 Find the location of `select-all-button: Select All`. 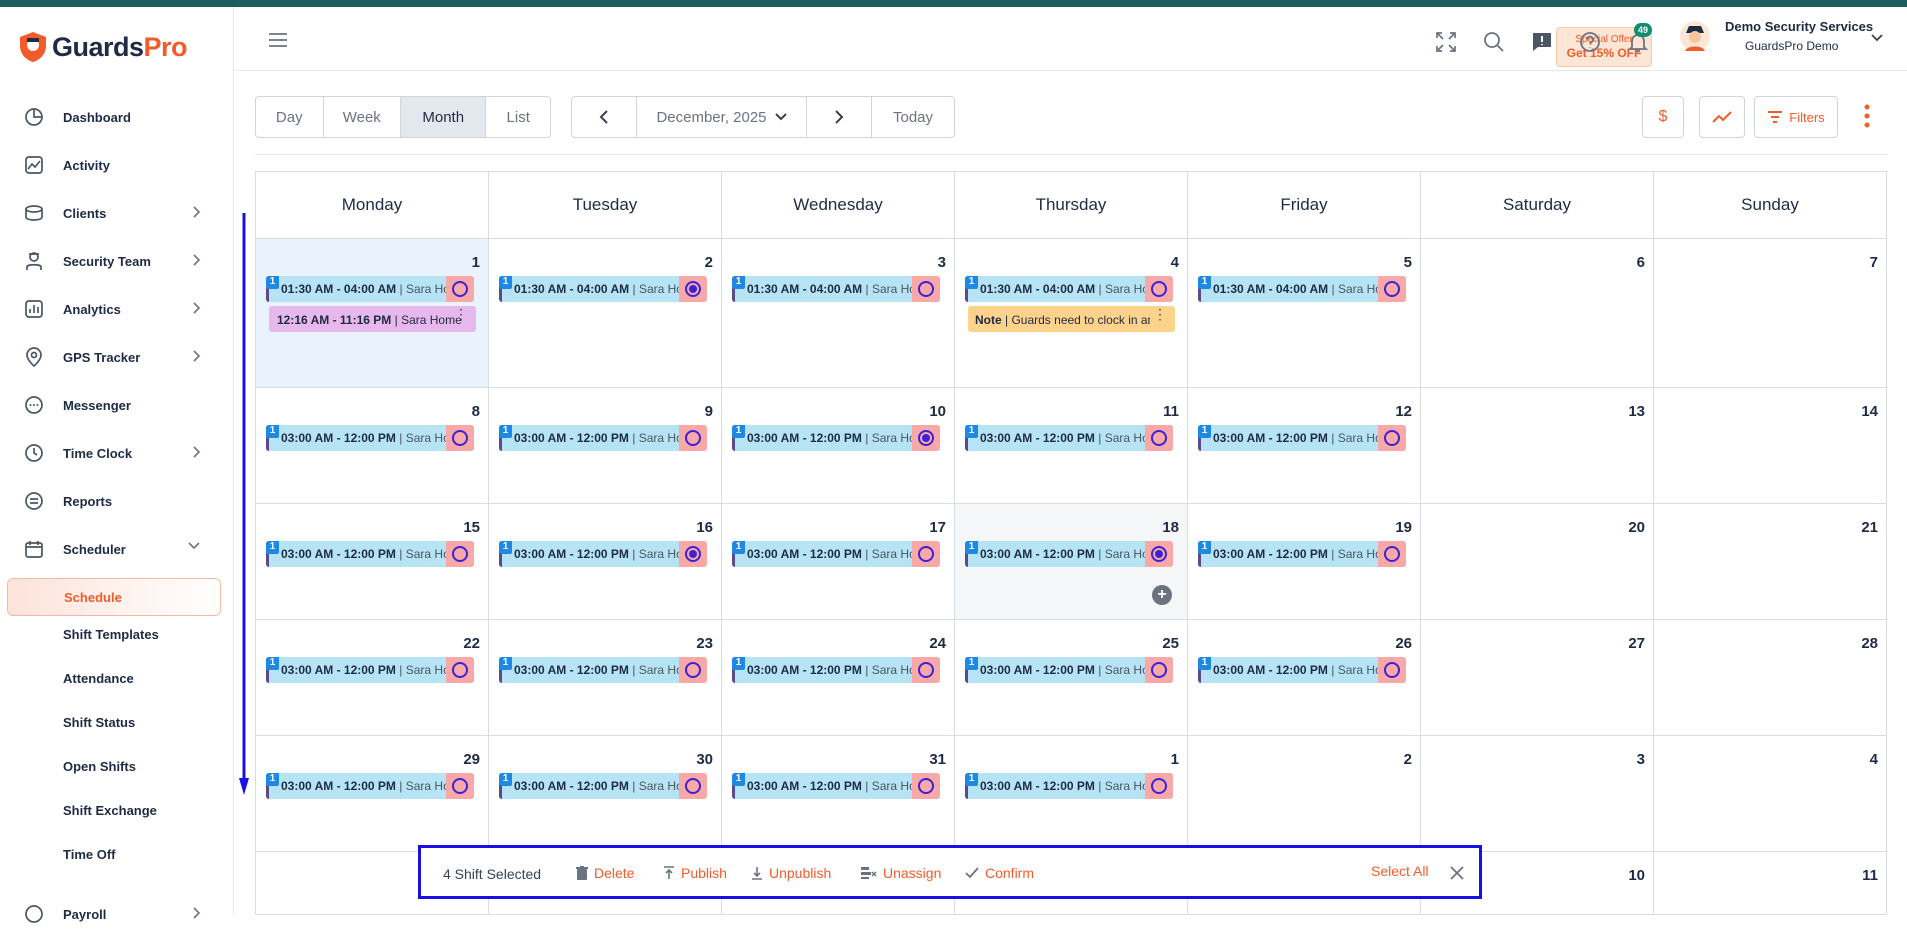

select-all-button: Select All is located at coordinates (1400, 871).